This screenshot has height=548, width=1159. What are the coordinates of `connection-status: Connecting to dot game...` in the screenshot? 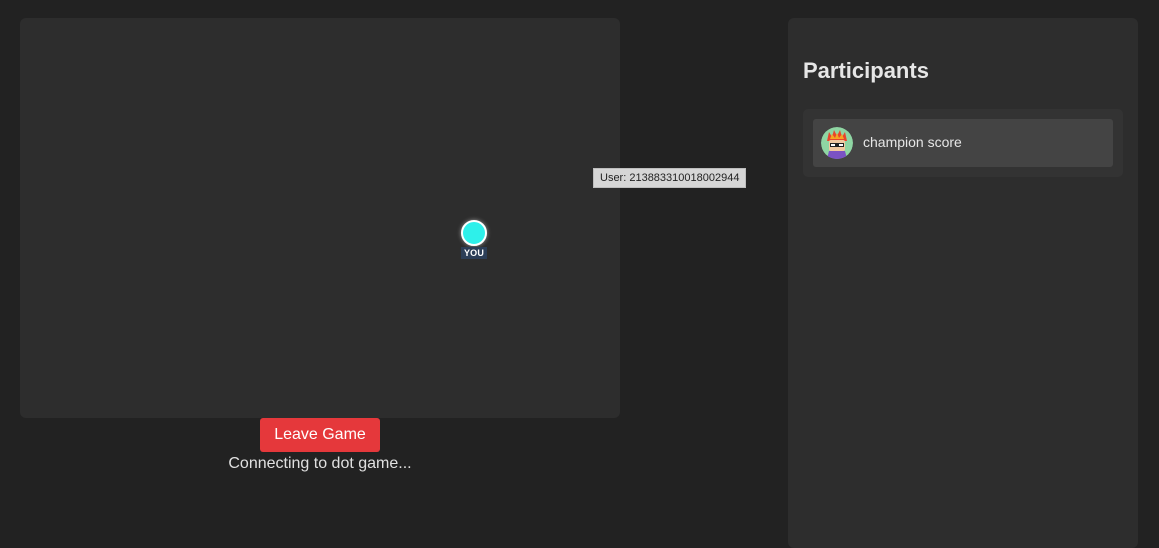 It's located at (320, 463).